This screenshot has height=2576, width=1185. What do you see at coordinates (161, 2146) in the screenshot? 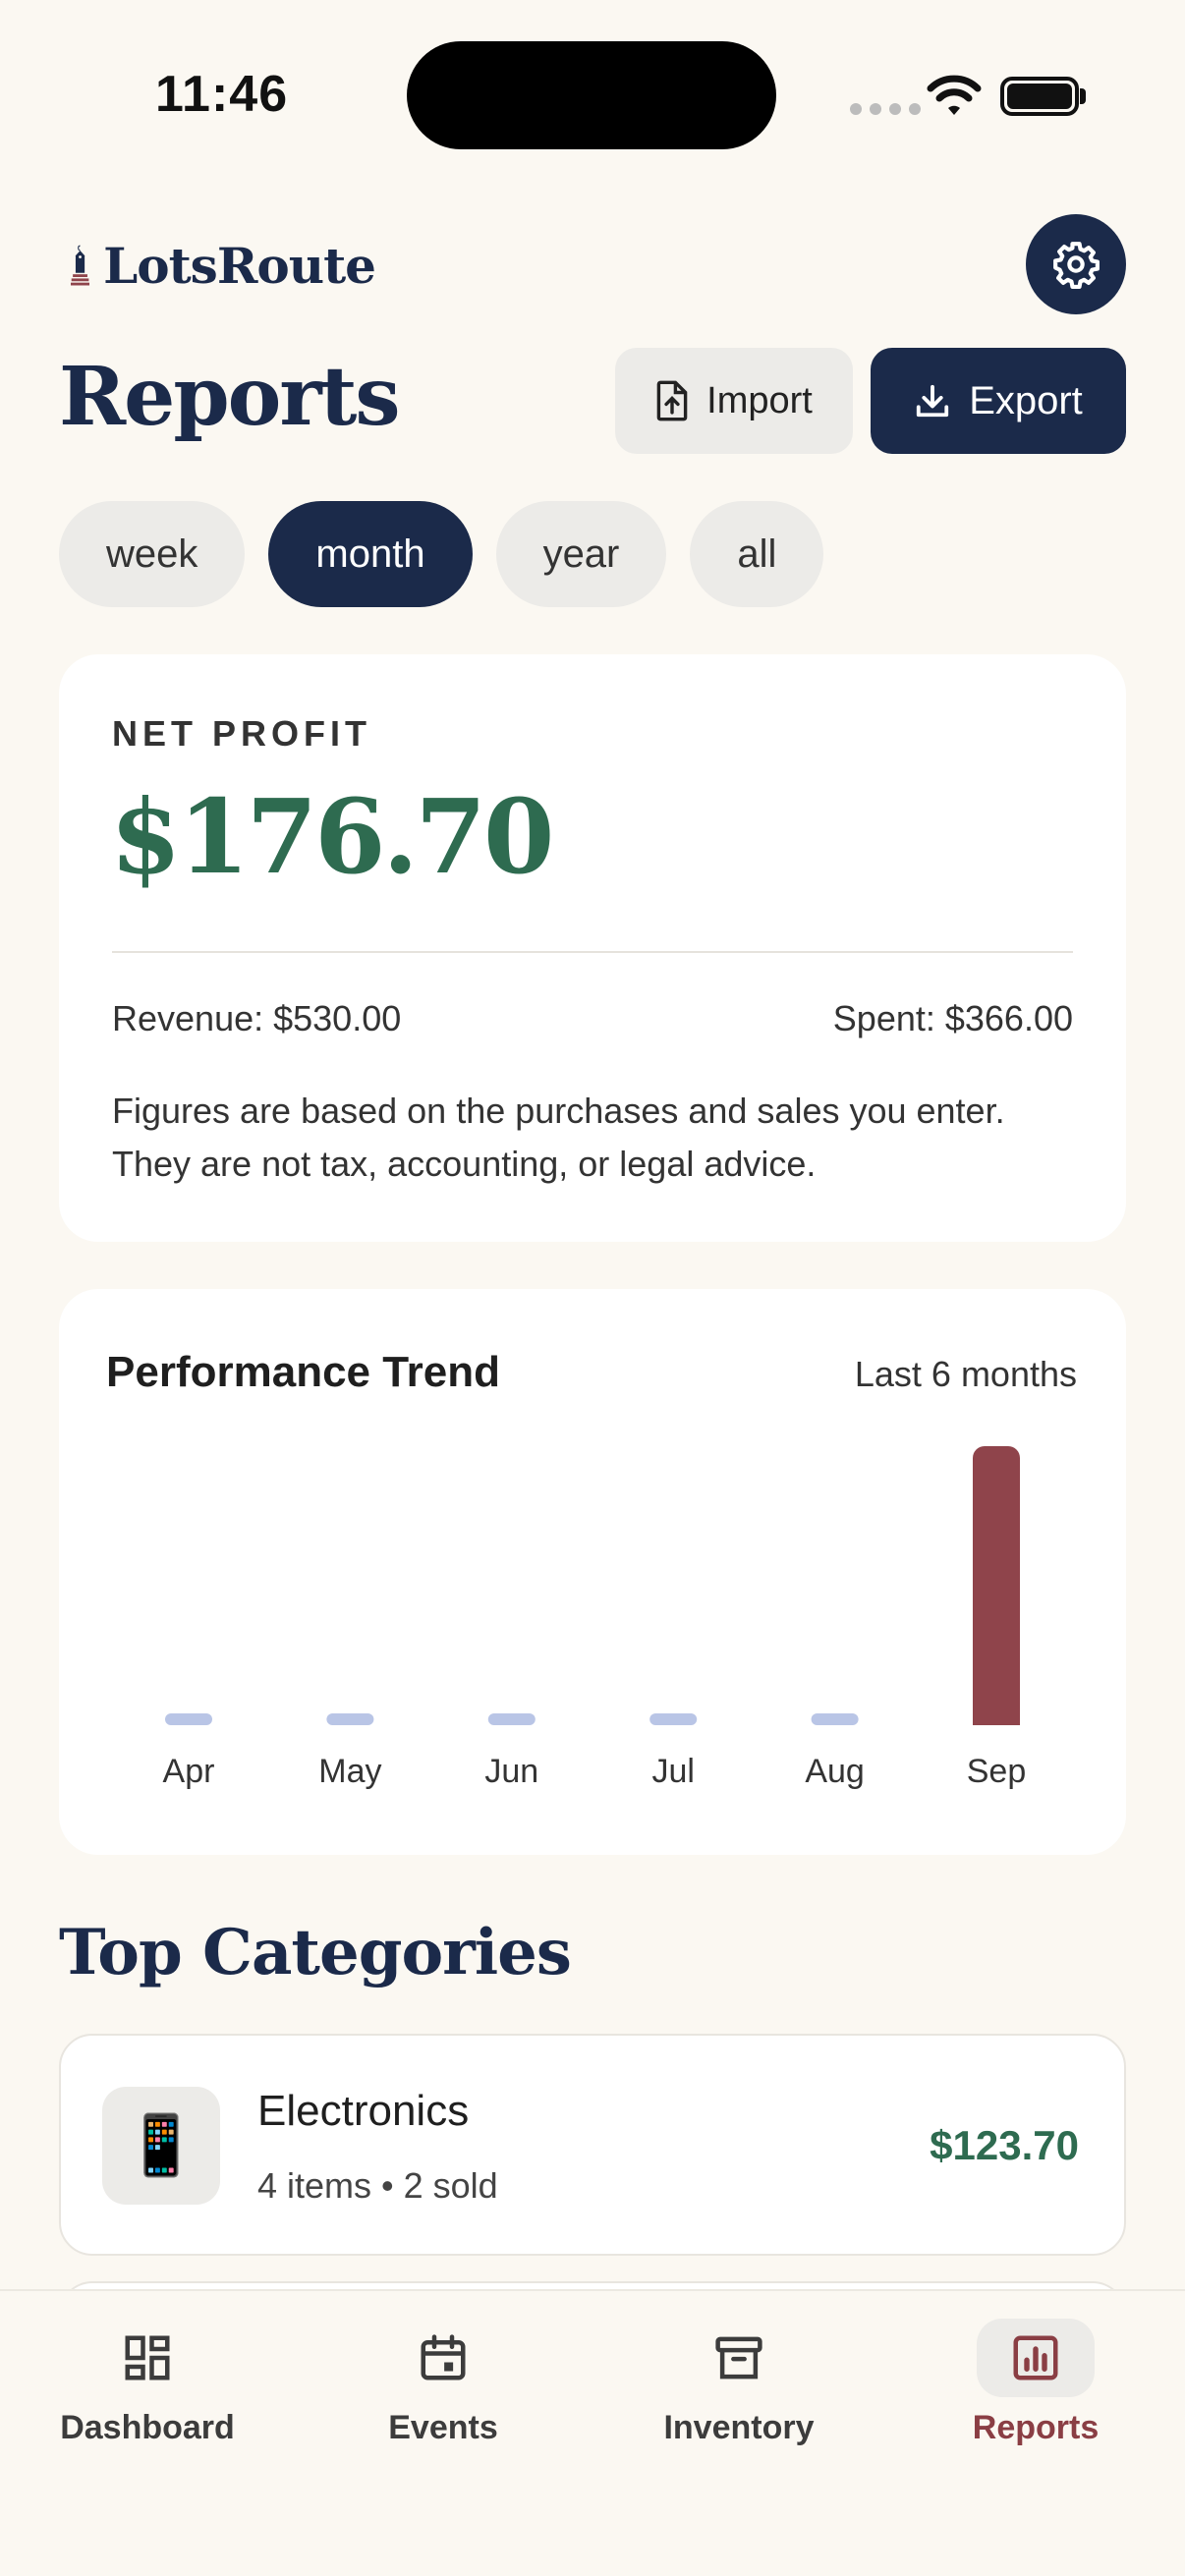
I see `phone-icon: 📱` at bounding box center [161, 2146].